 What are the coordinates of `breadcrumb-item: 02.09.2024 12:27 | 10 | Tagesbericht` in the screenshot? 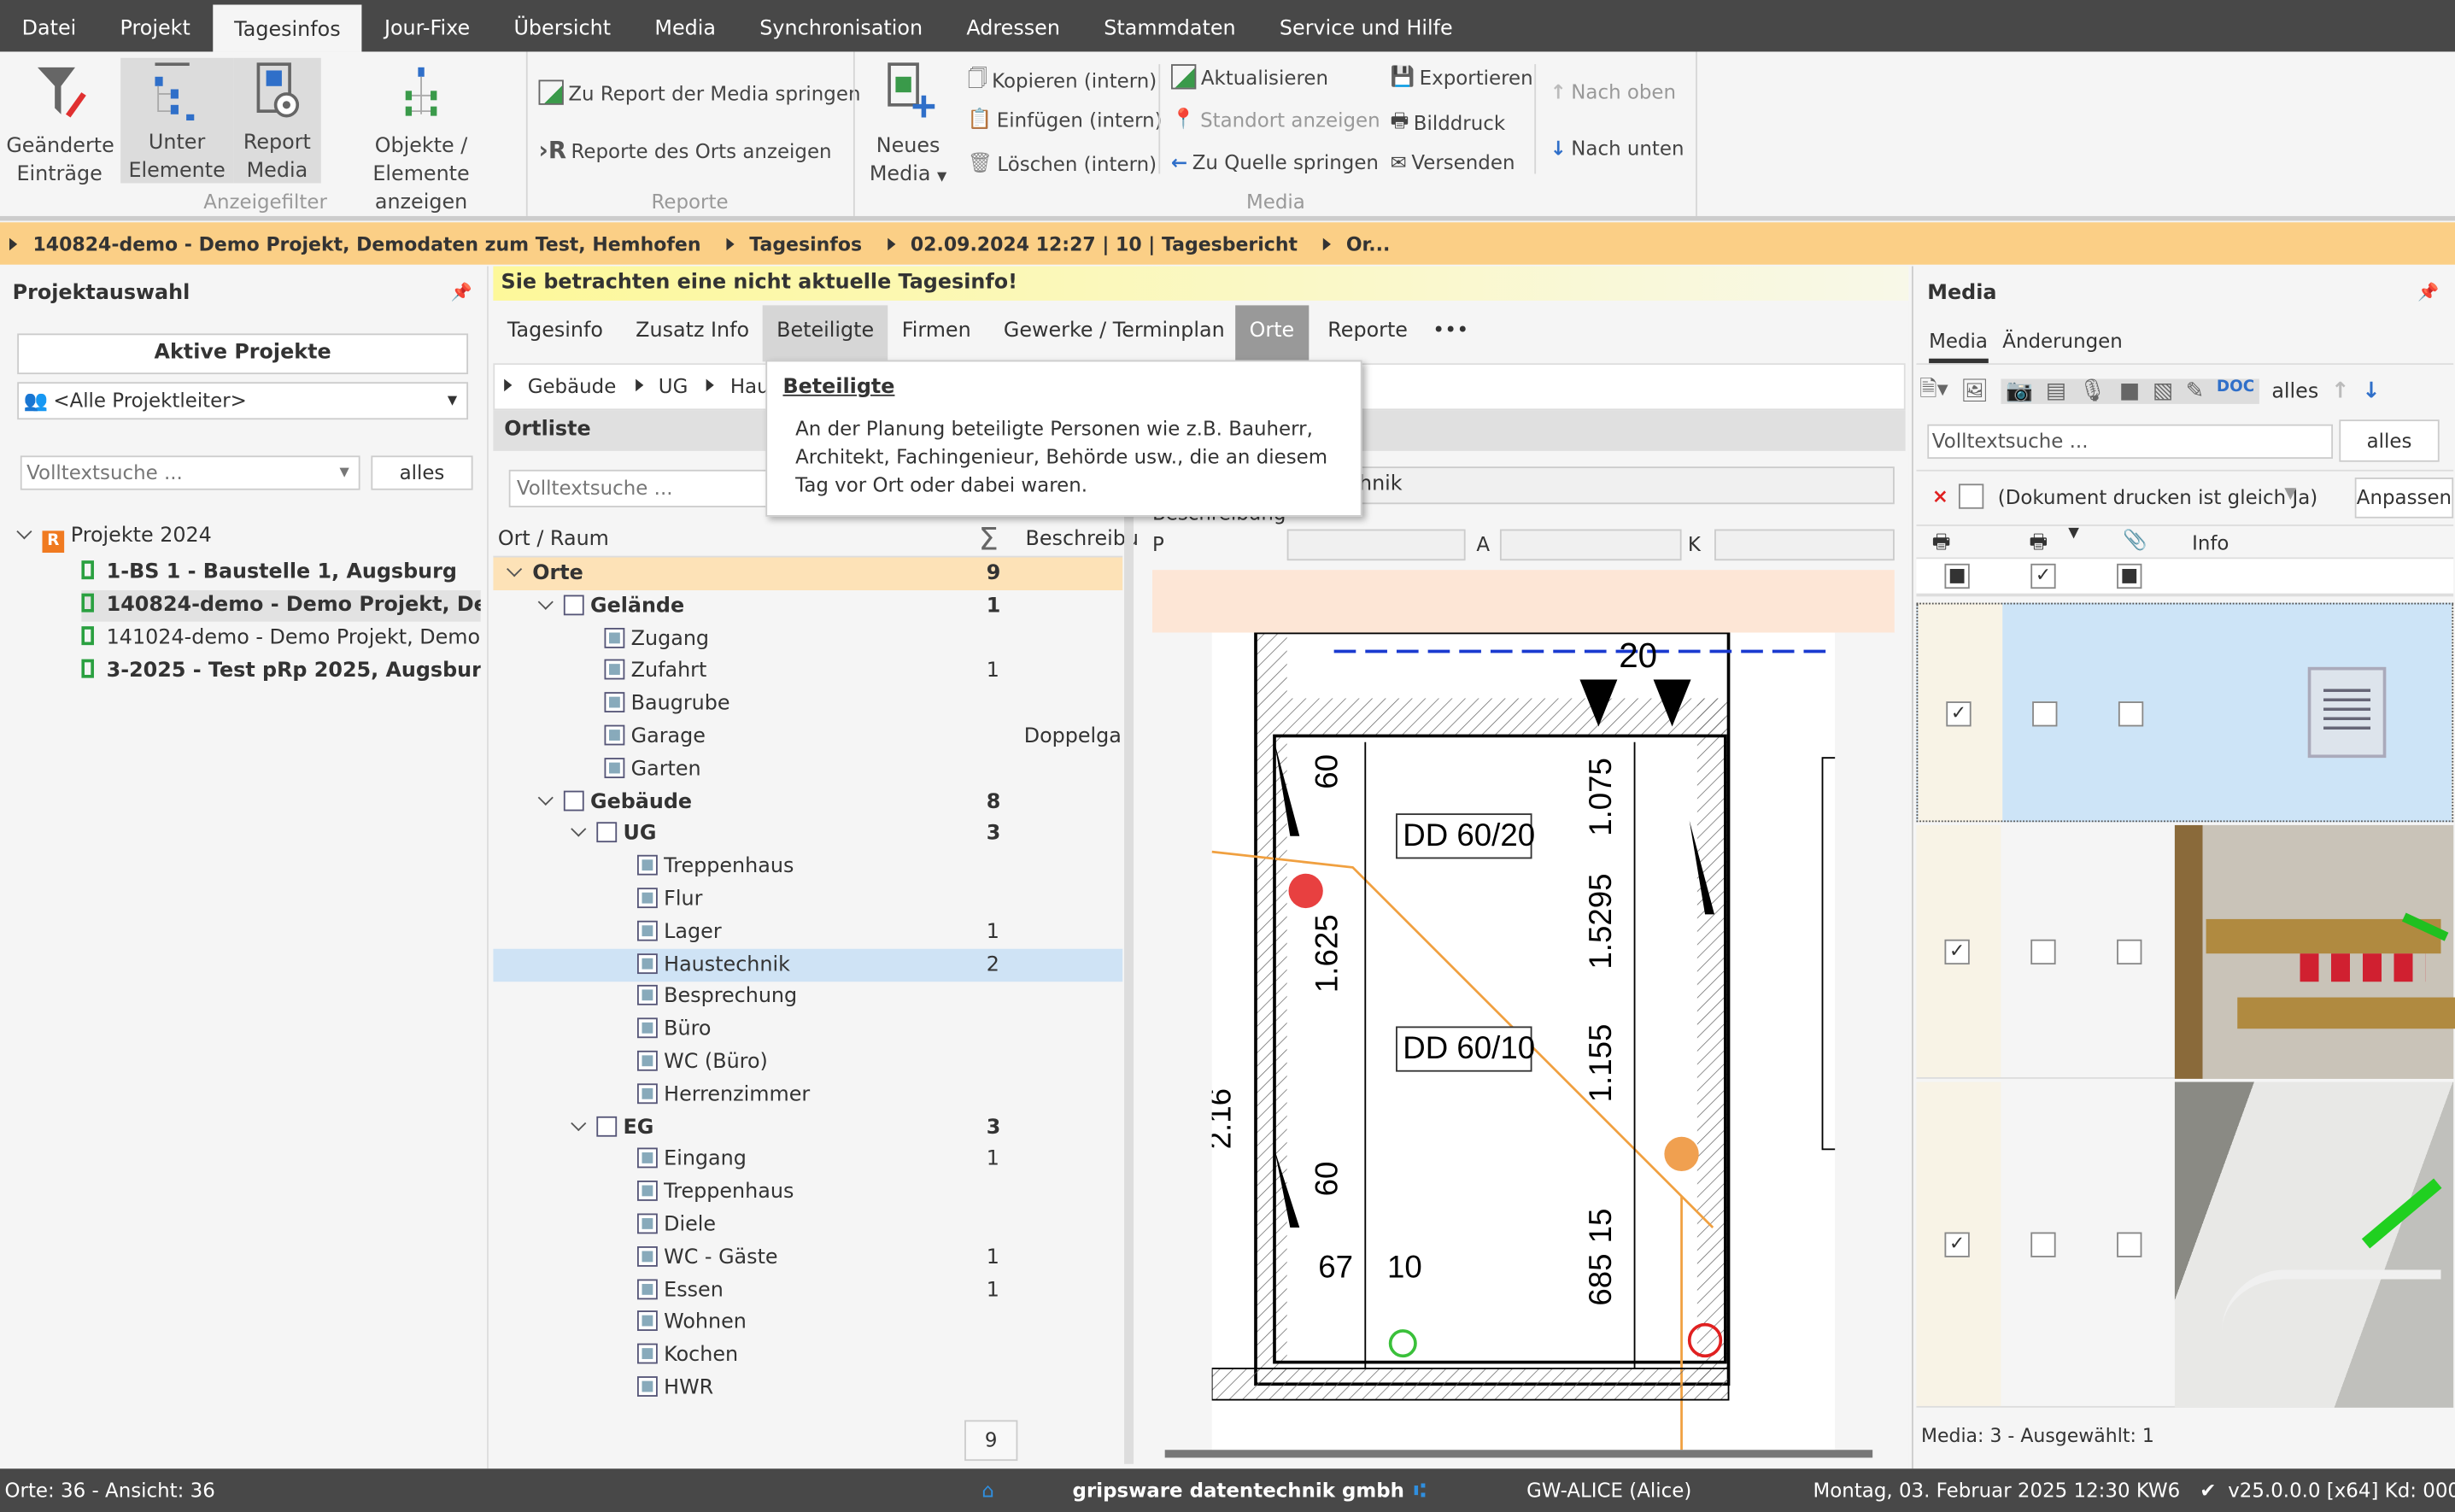 It's located at (1104, 243).